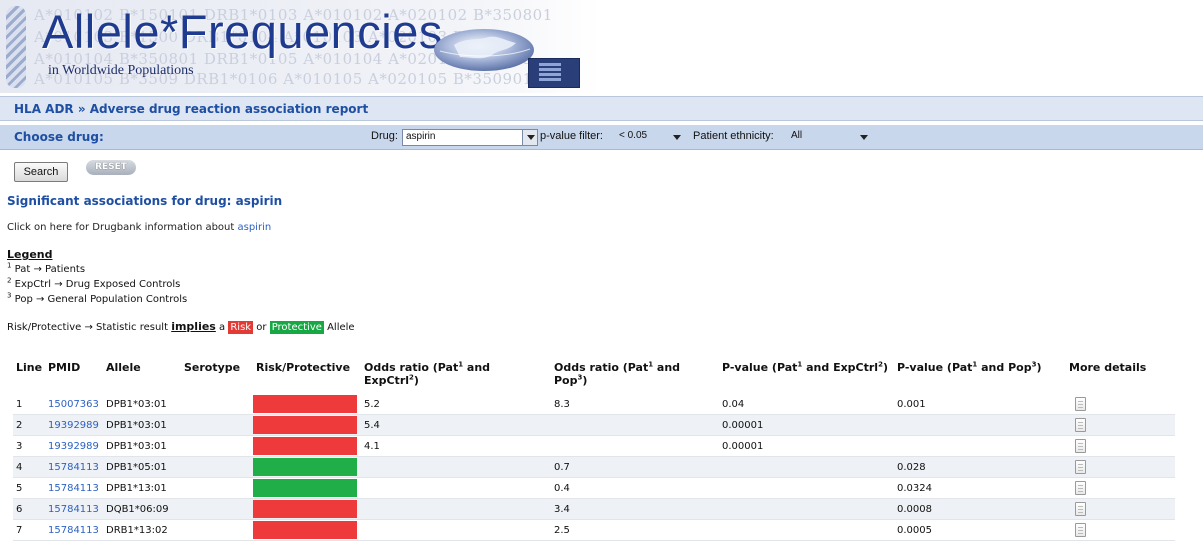 The height and width of the screenshot is (545, 1203). Describe the element at coordinates (74, 404) in the screenshot. I see `pmid-link: 15007363` at that location.